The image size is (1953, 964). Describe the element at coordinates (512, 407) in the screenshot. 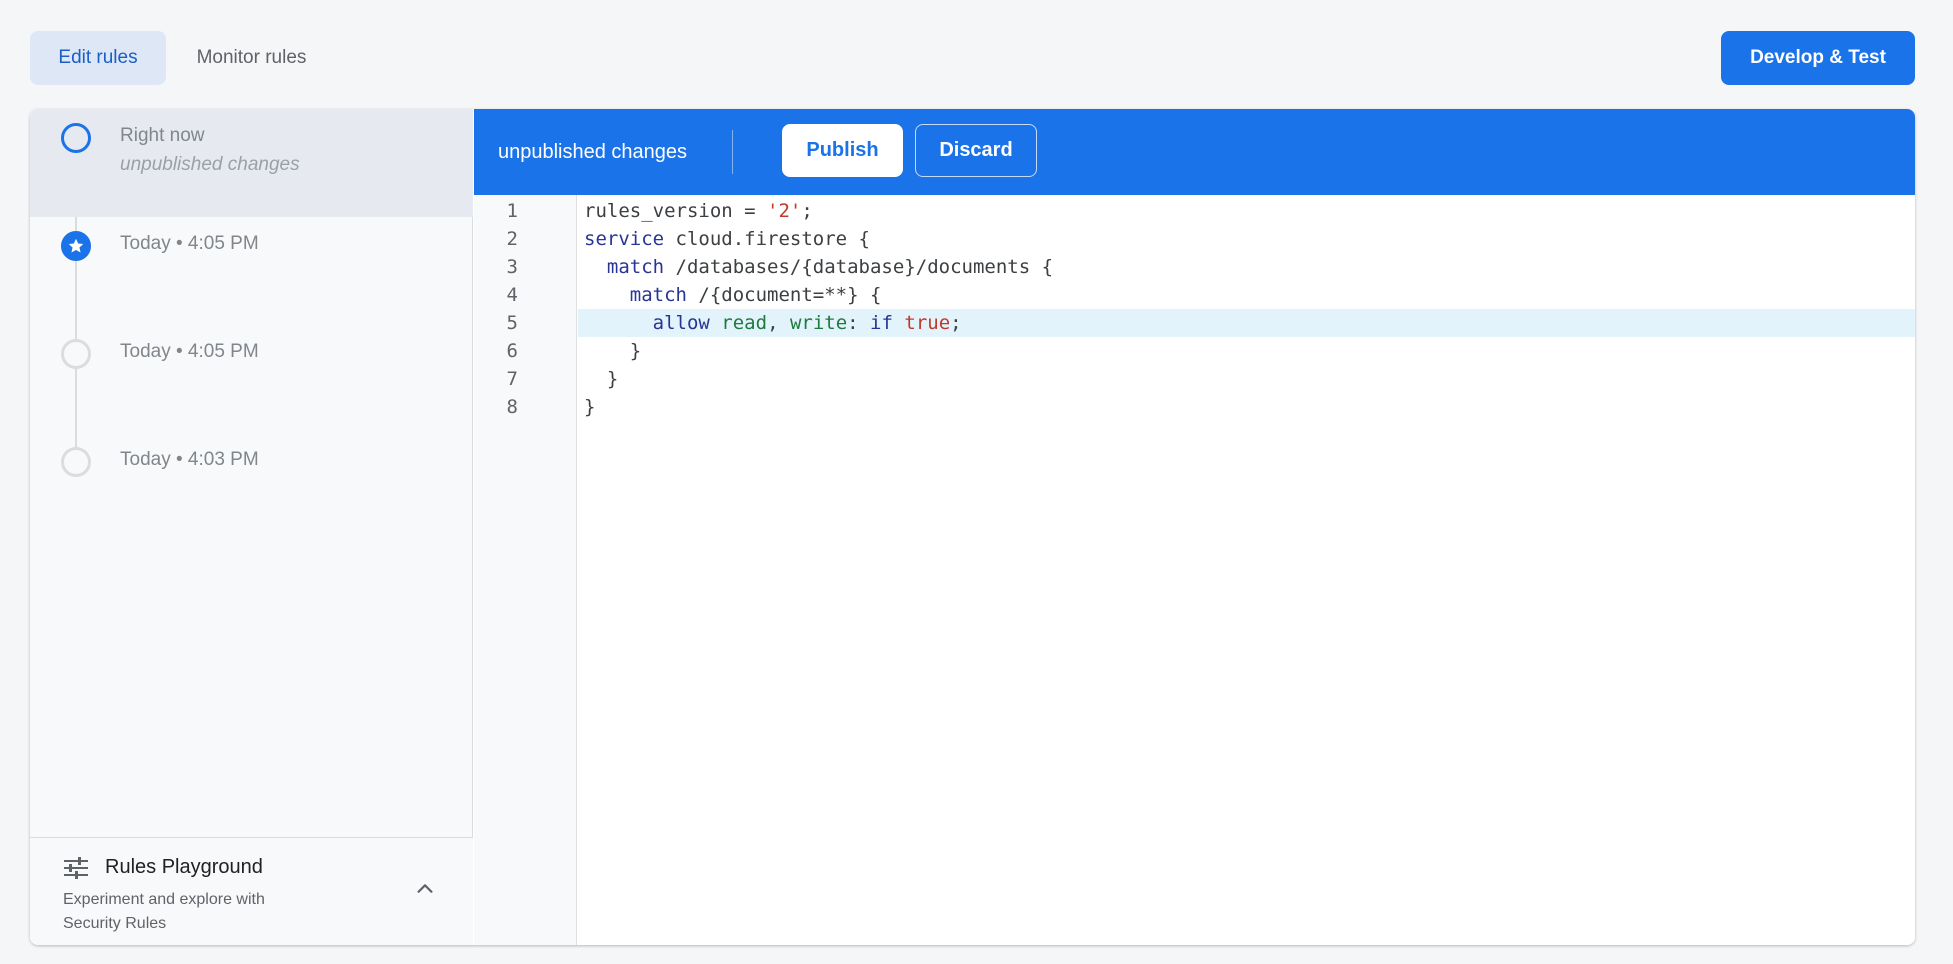

I see `line-number: 8` at that location.